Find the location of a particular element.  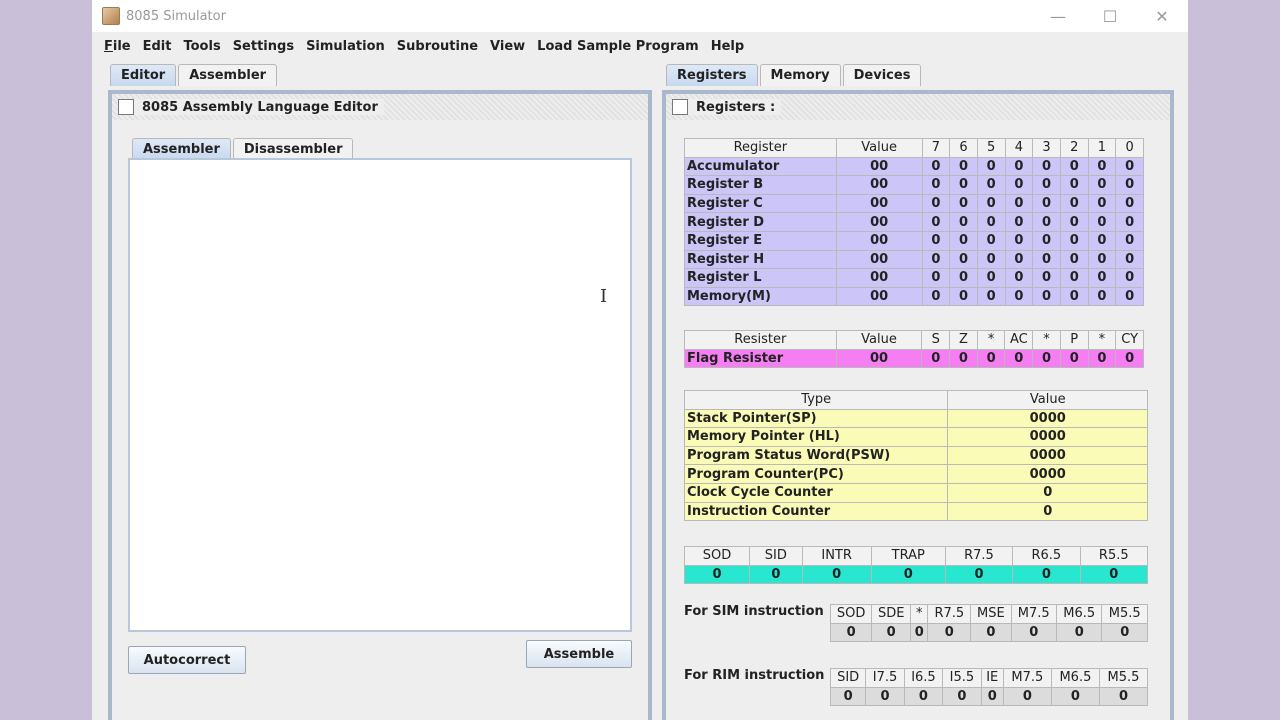

tab-assembler: Assembler is located at coordinates (228, 75).